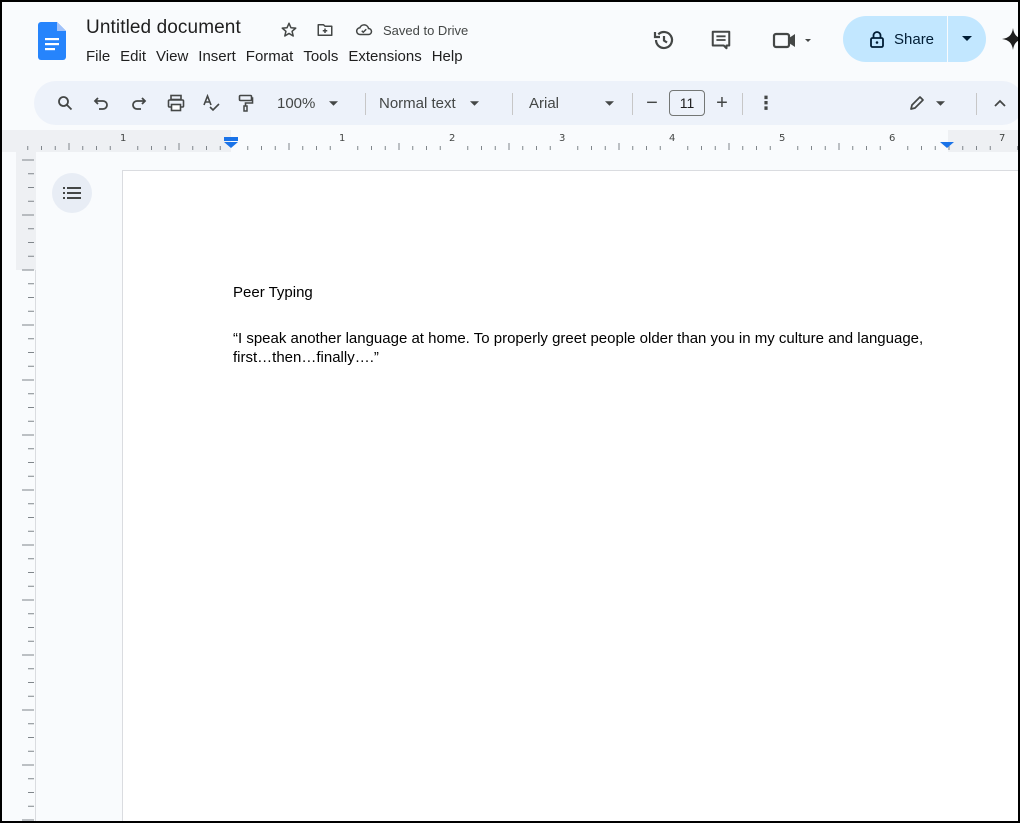  I want to click on ruler-ticks, so click(510, 141).